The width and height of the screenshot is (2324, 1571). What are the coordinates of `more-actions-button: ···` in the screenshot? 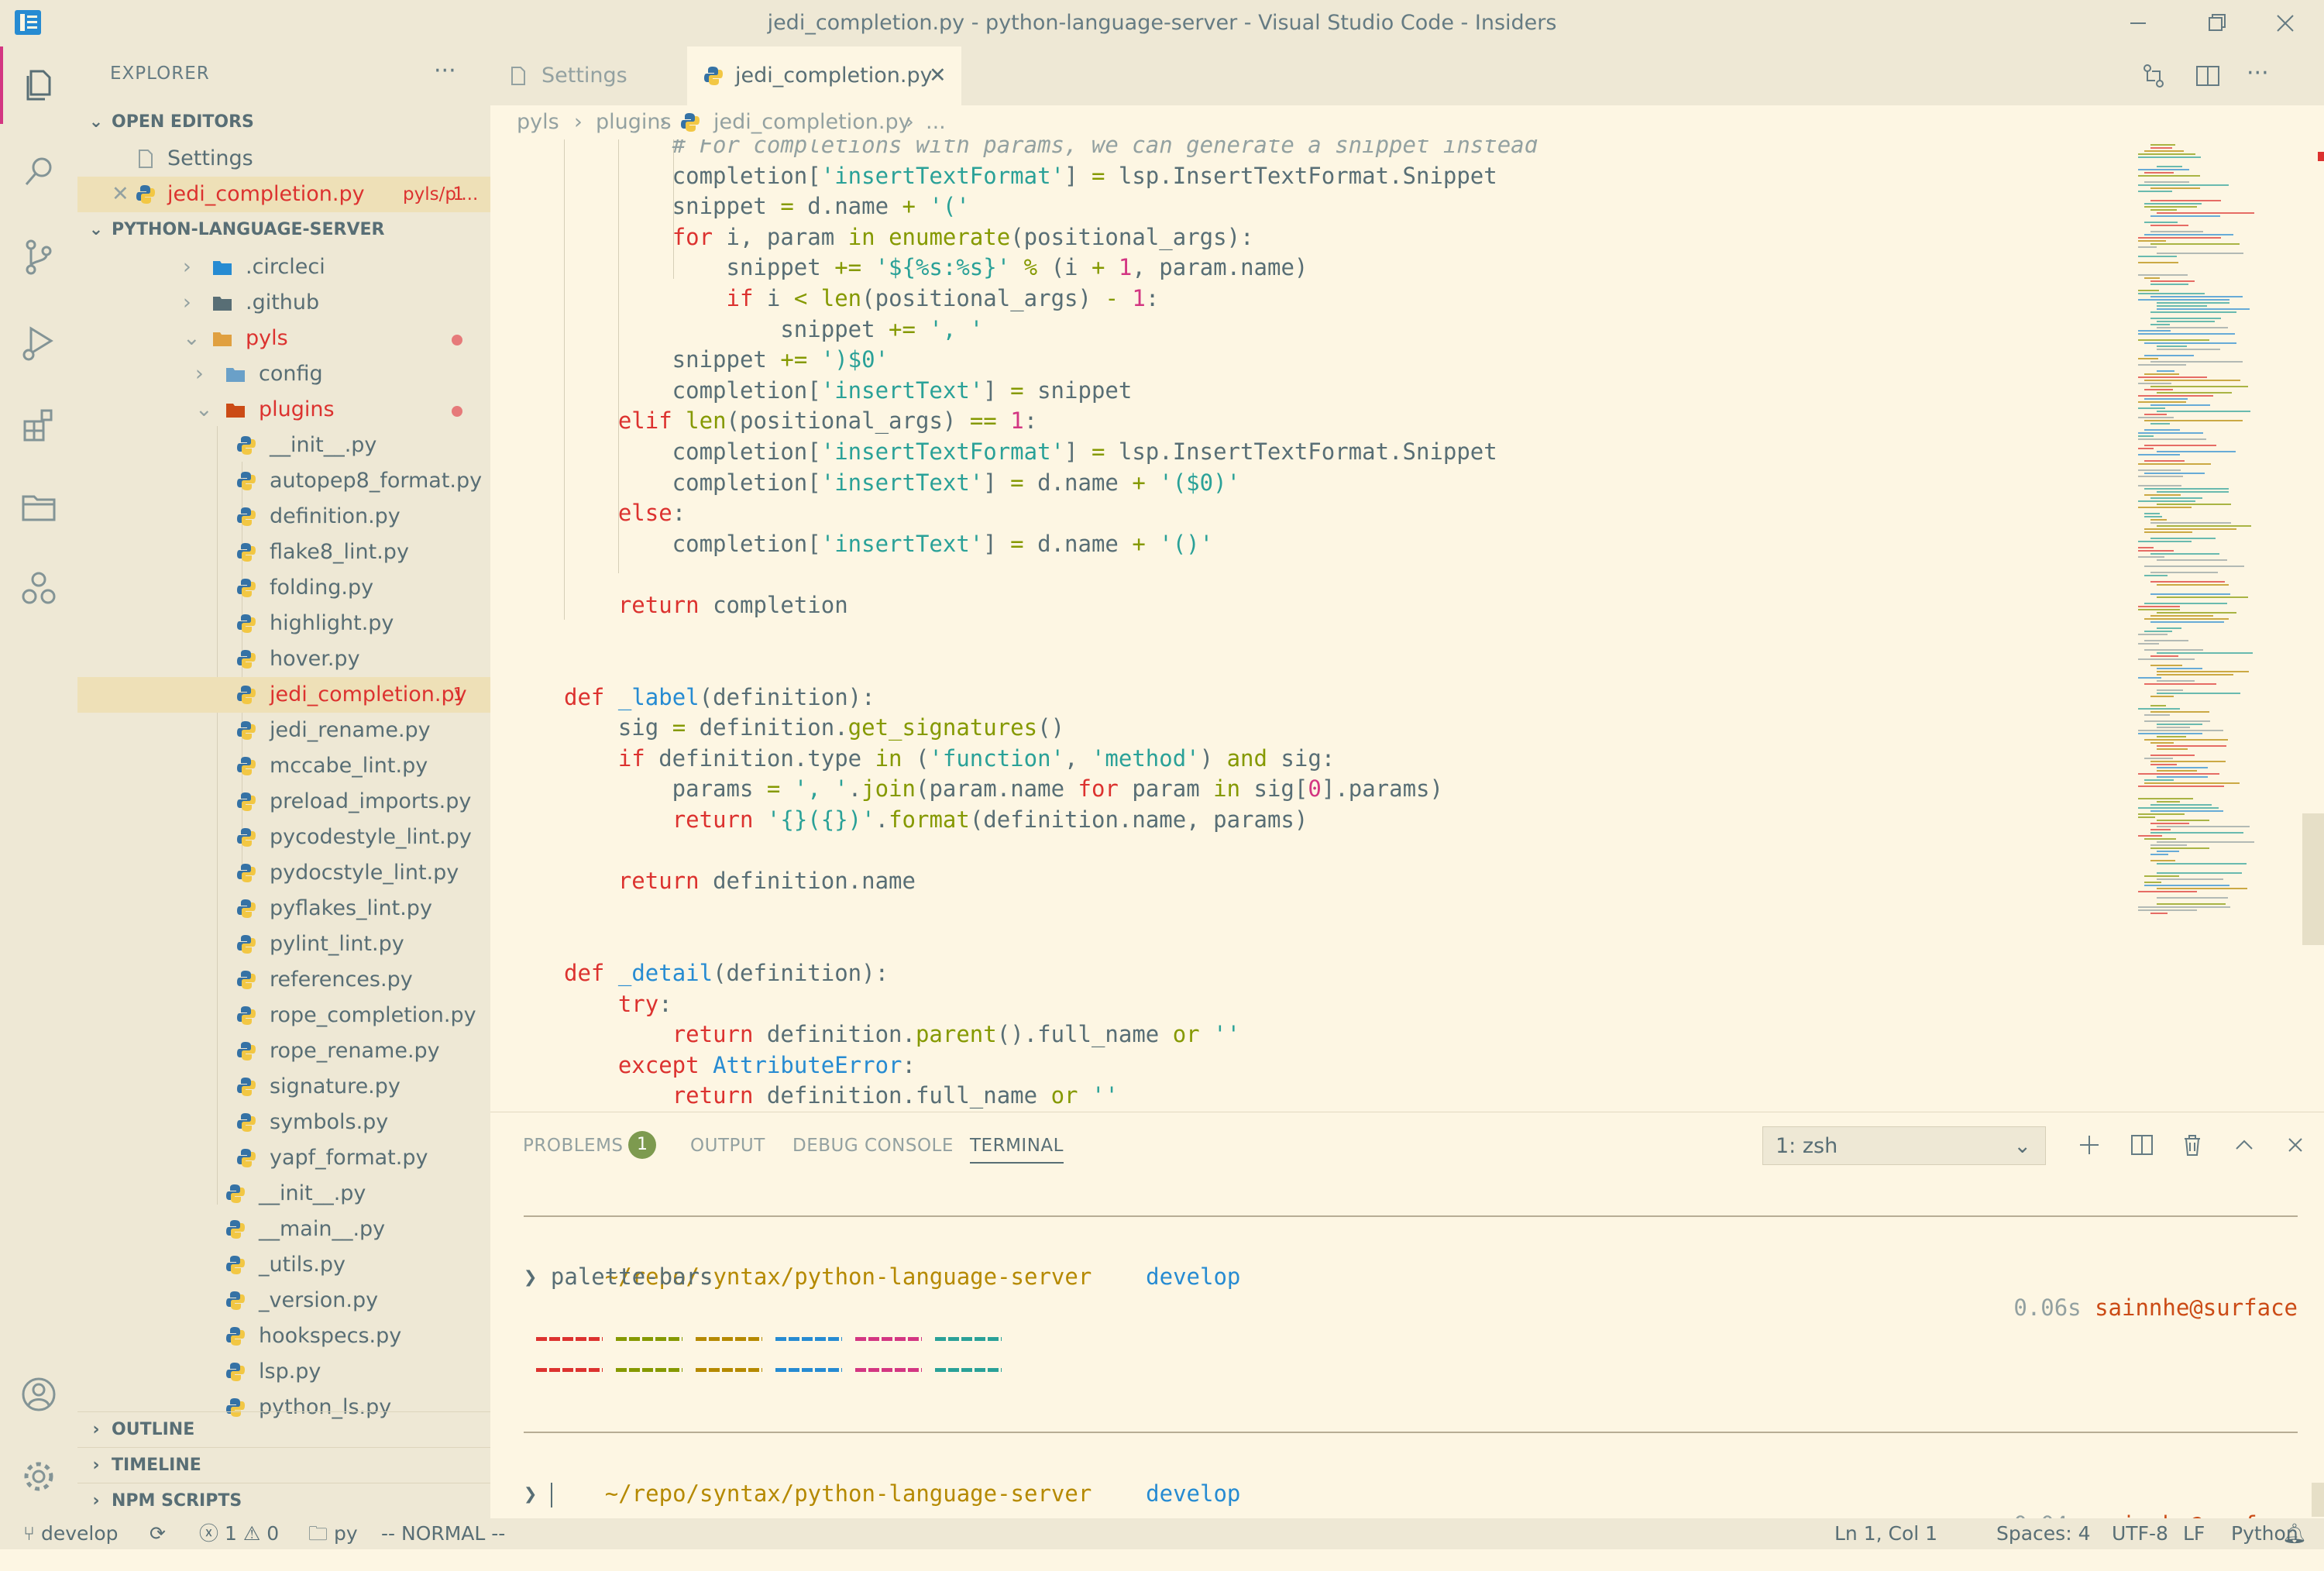 It's located at (2262, 75).